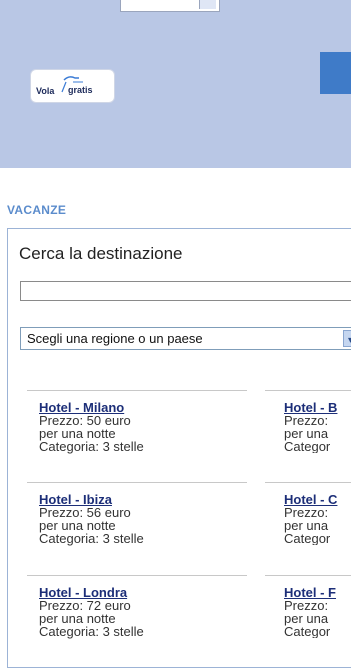 This screenshot has height=668, width=351. I want to click on volagratis-logo: Vola gratis, so click(72, 86).